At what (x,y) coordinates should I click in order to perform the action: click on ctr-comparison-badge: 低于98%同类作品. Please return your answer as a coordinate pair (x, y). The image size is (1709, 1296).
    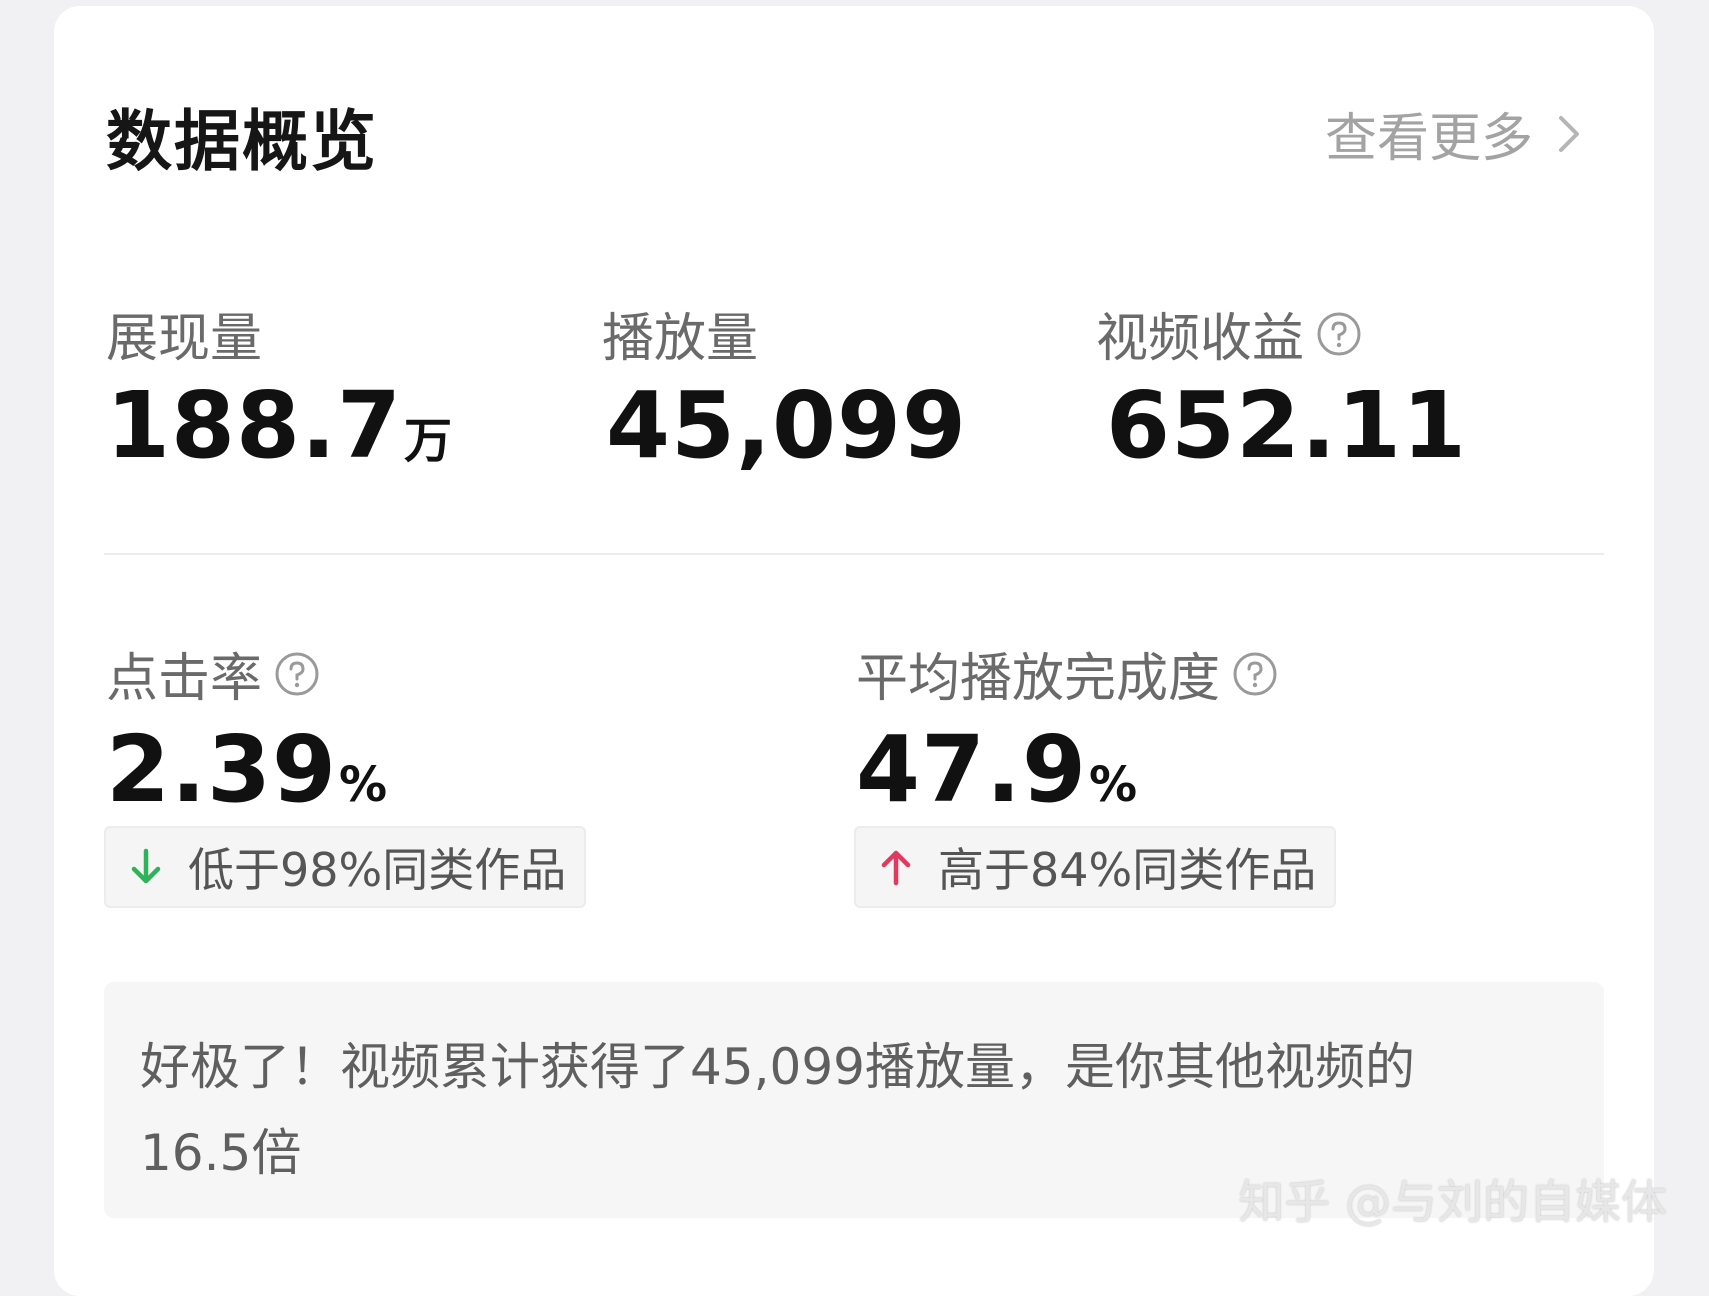
    Looking at the image, I should click on (345, 867).